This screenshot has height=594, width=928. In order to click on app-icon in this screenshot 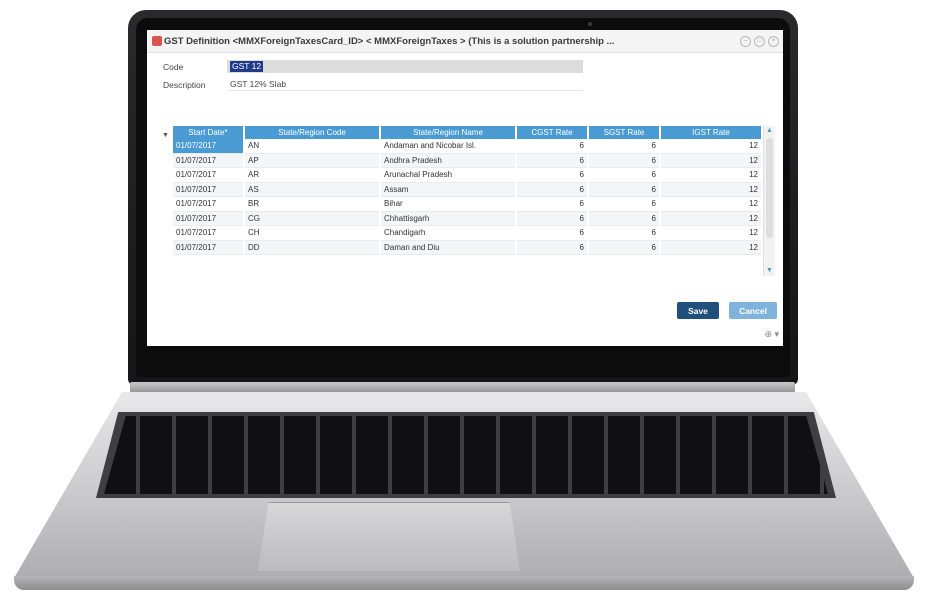, I will do `click(157, 41)`.